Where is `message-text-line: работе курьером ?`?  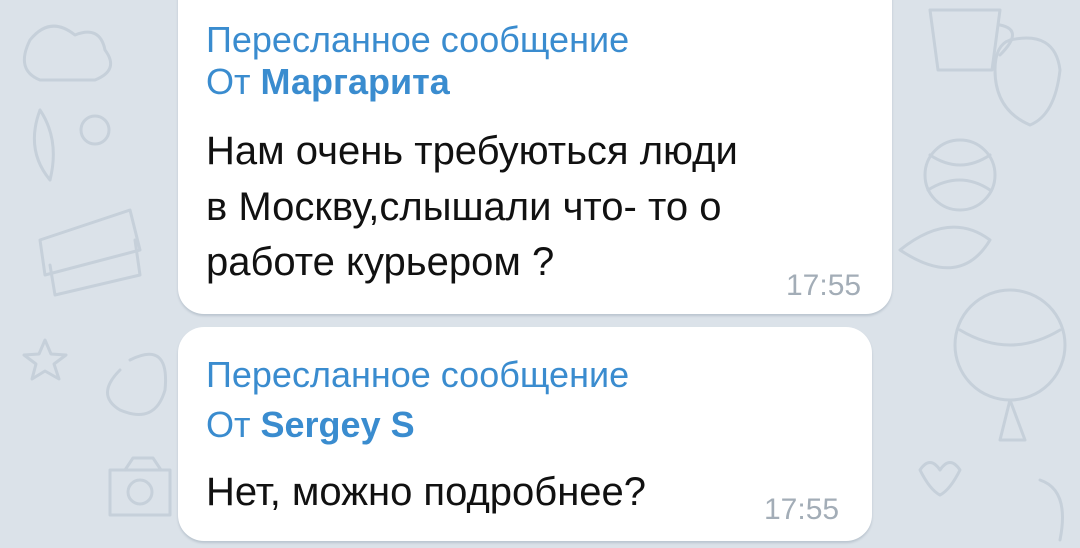 message-text-line: работе курьером ? is located at coordinates (380, 262).